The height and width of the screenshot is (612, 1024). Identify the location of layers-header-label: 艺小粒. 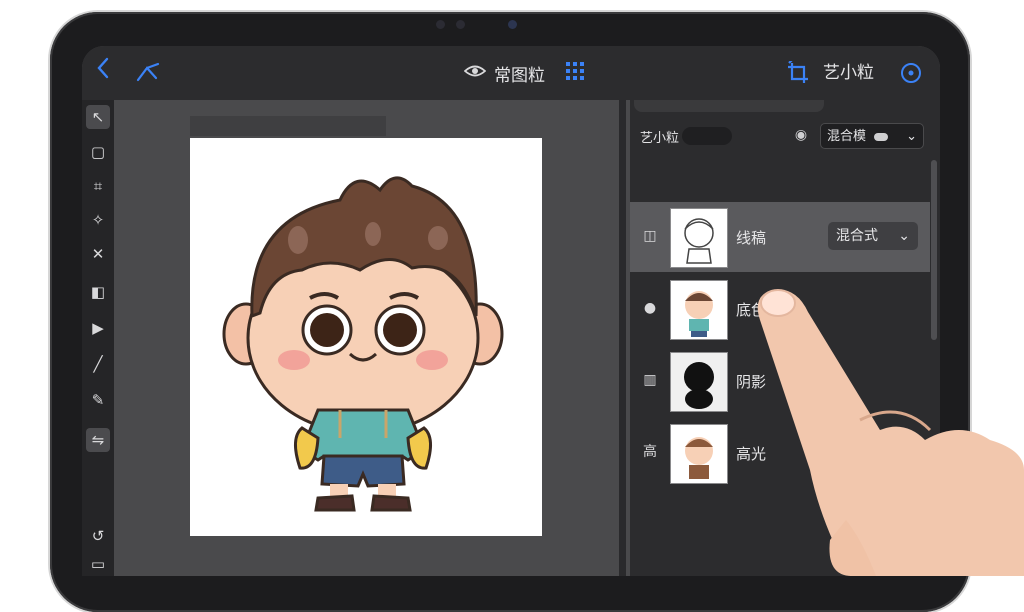
(660, 138).